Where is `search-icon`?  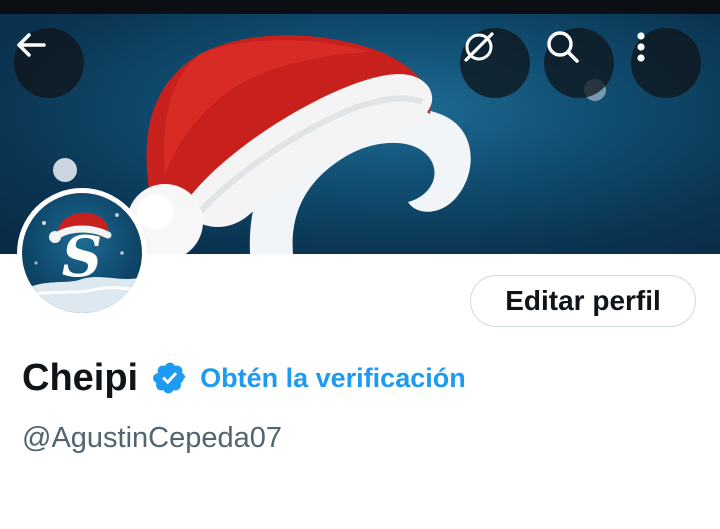 search-icon is located at coordinates (563, 47).